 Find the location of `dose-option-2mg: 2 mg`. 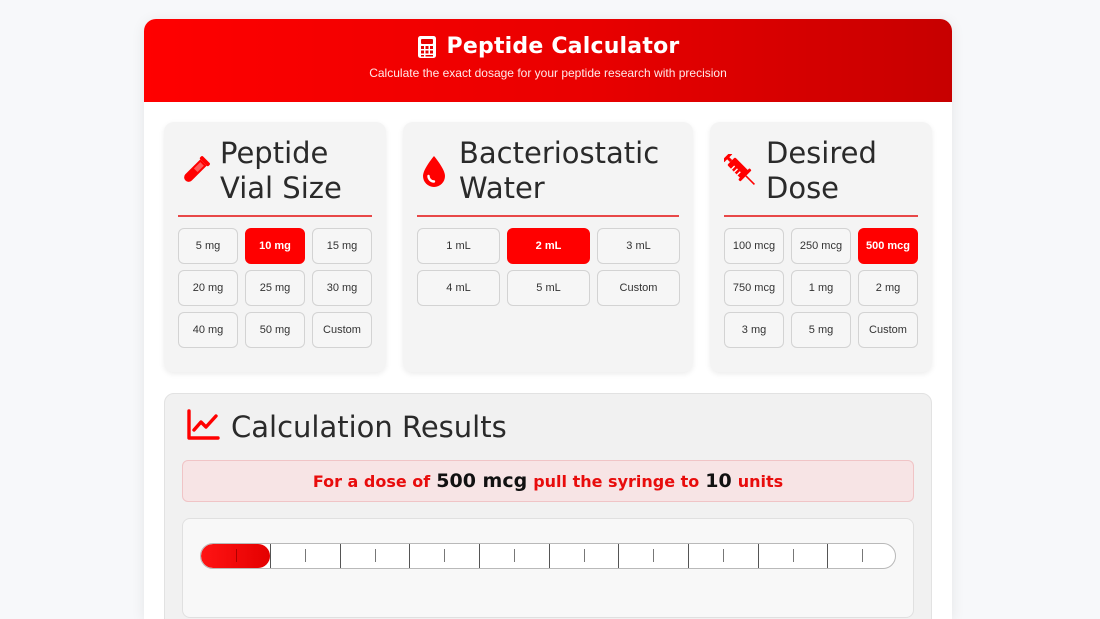

dose-option-2mg: 2 mg is located at coordinates (888, 288).